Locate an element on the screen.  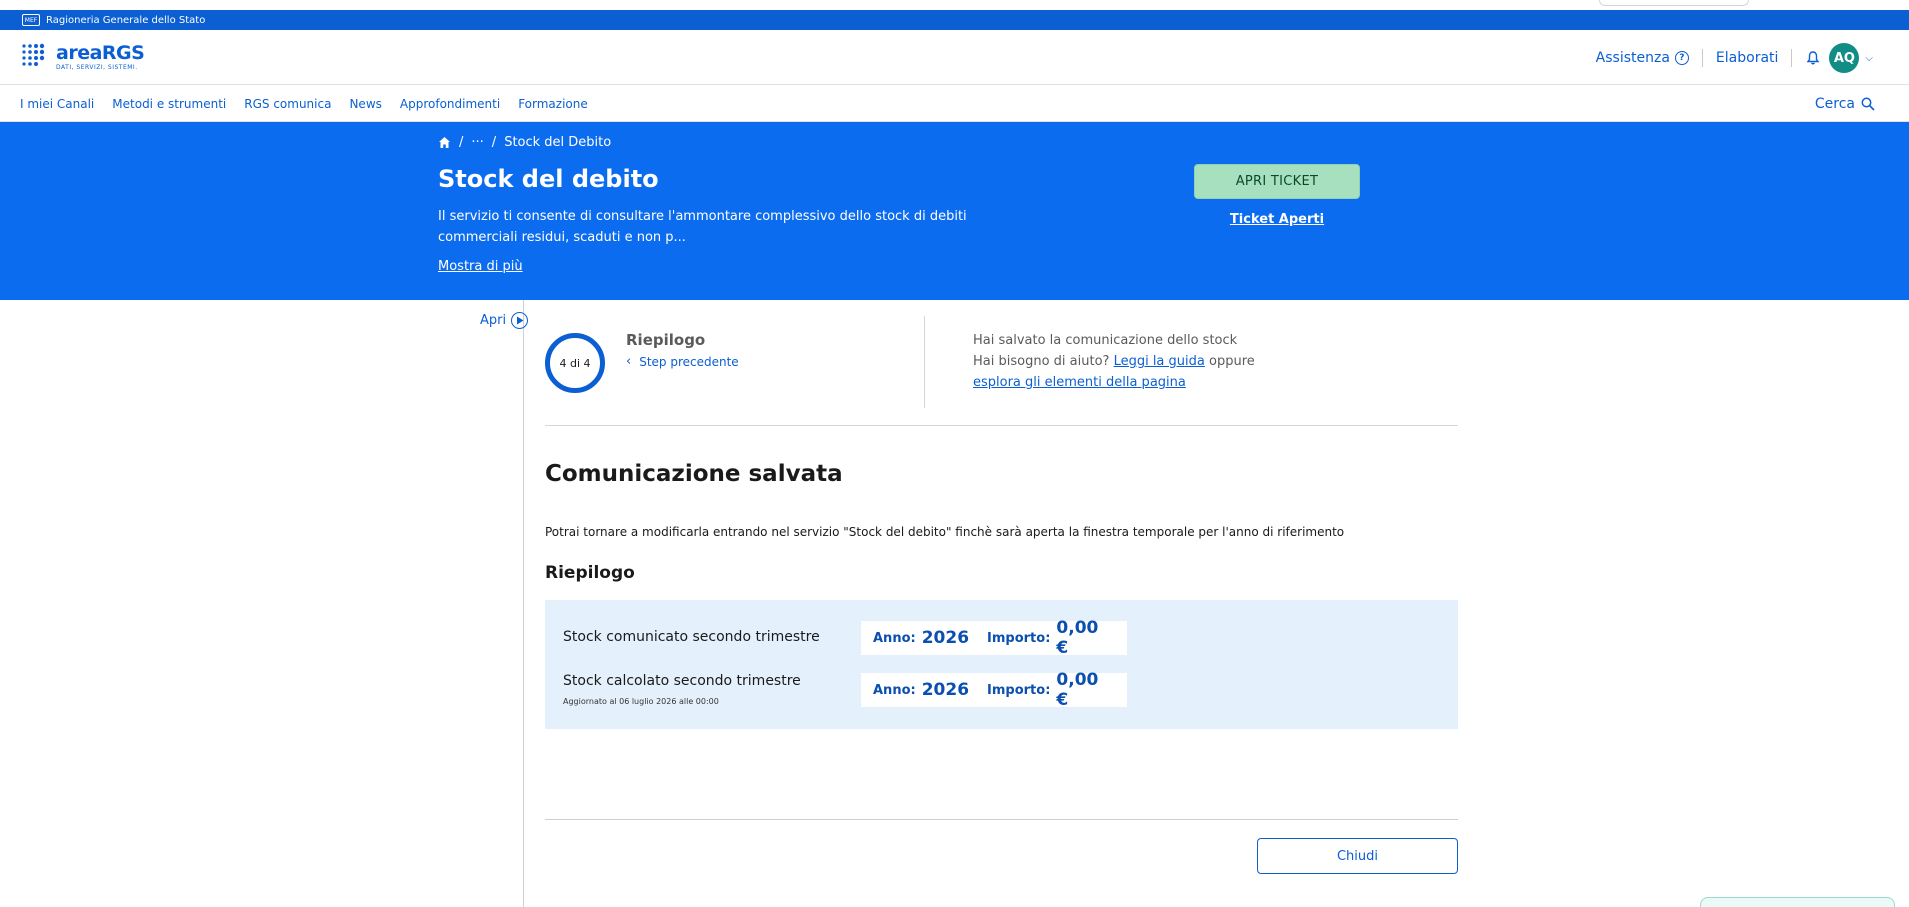
header-actions: Assistenza ? Elaborati AQ ⌵ is located at coordinates (1734, 58).